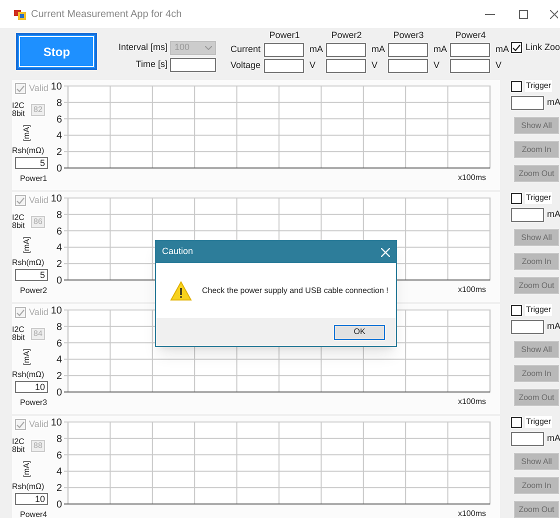 The width and height of the screenshot is (560, 518). What do you see at coordinates (208, 48) in the screenshot?
I see `caret-icon` at bounding box center [208, 48].